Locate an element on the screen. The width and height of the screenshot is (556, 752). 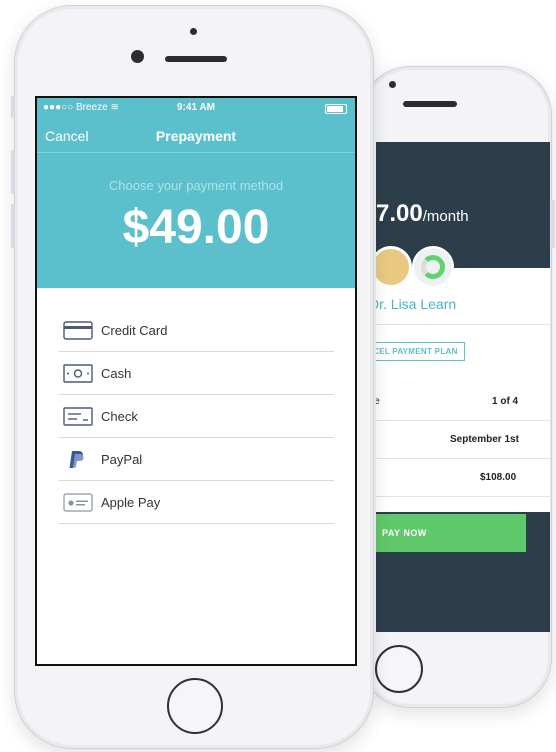
back-side-button is located at coordinates (553, 224).